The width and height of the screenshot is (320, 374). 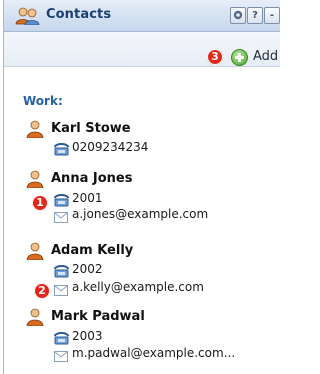 I want to click on panel-header: Contacts ? -, so click(x=142, y=16).